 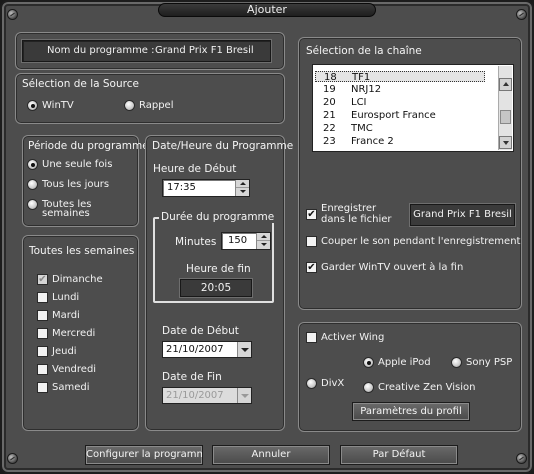 What do you see at coordinates (400, 89) in the screenshot?
I see `channel-list-item: 19 NRJ12` at bounding box center [400, 89].